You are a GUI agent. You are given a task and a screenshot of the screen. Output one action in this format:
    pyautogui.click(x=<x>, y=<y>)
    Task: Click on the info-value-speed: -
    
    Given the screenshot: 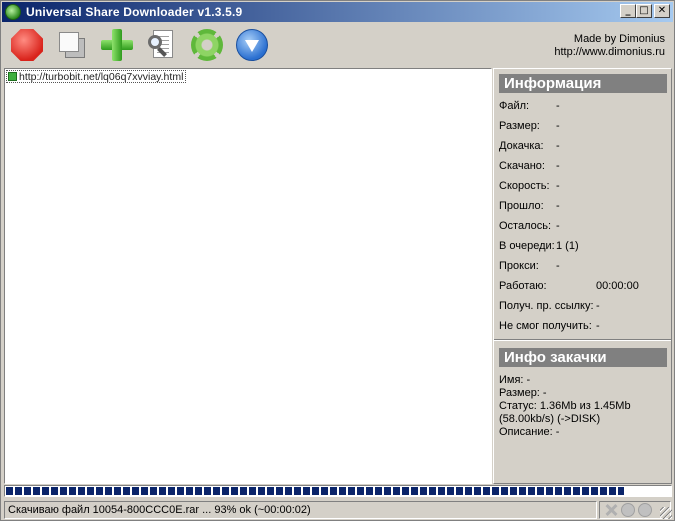 What is the action you would take?
    pyautogui.click(x=558, y=186)
    